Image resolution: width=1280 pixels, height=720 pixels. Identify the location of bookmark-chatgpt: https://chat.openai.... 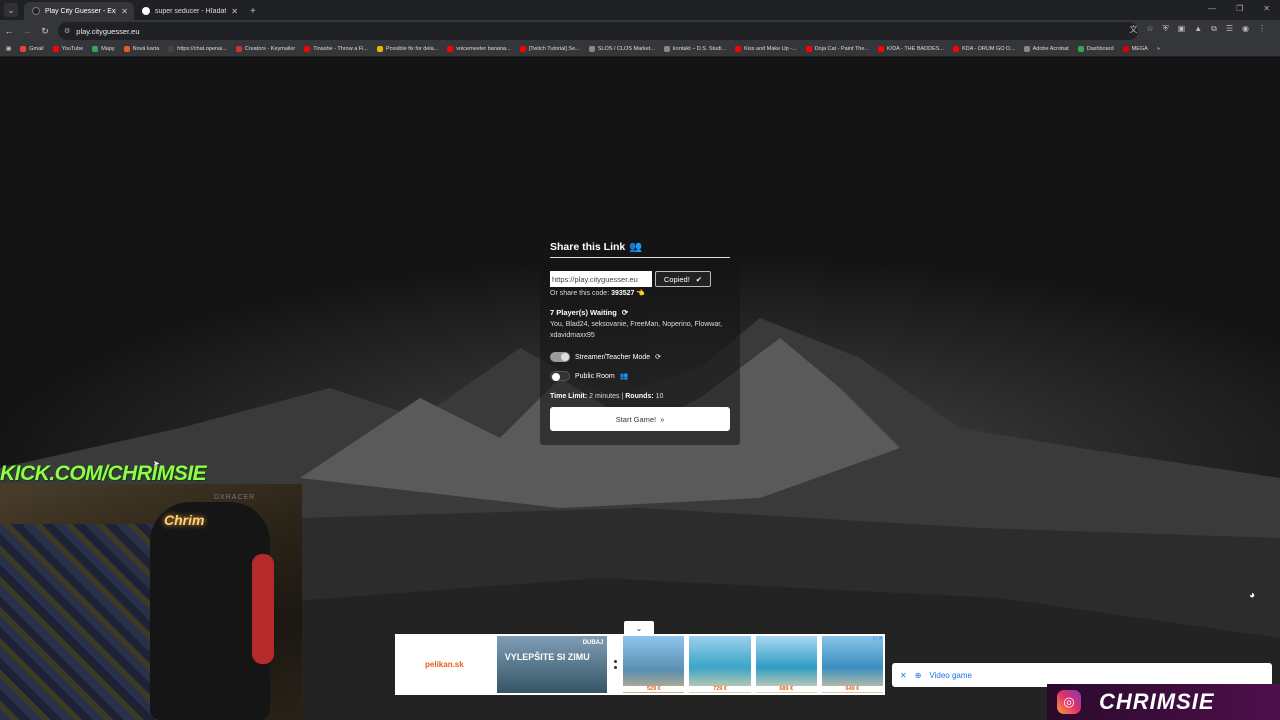
(197, 49).